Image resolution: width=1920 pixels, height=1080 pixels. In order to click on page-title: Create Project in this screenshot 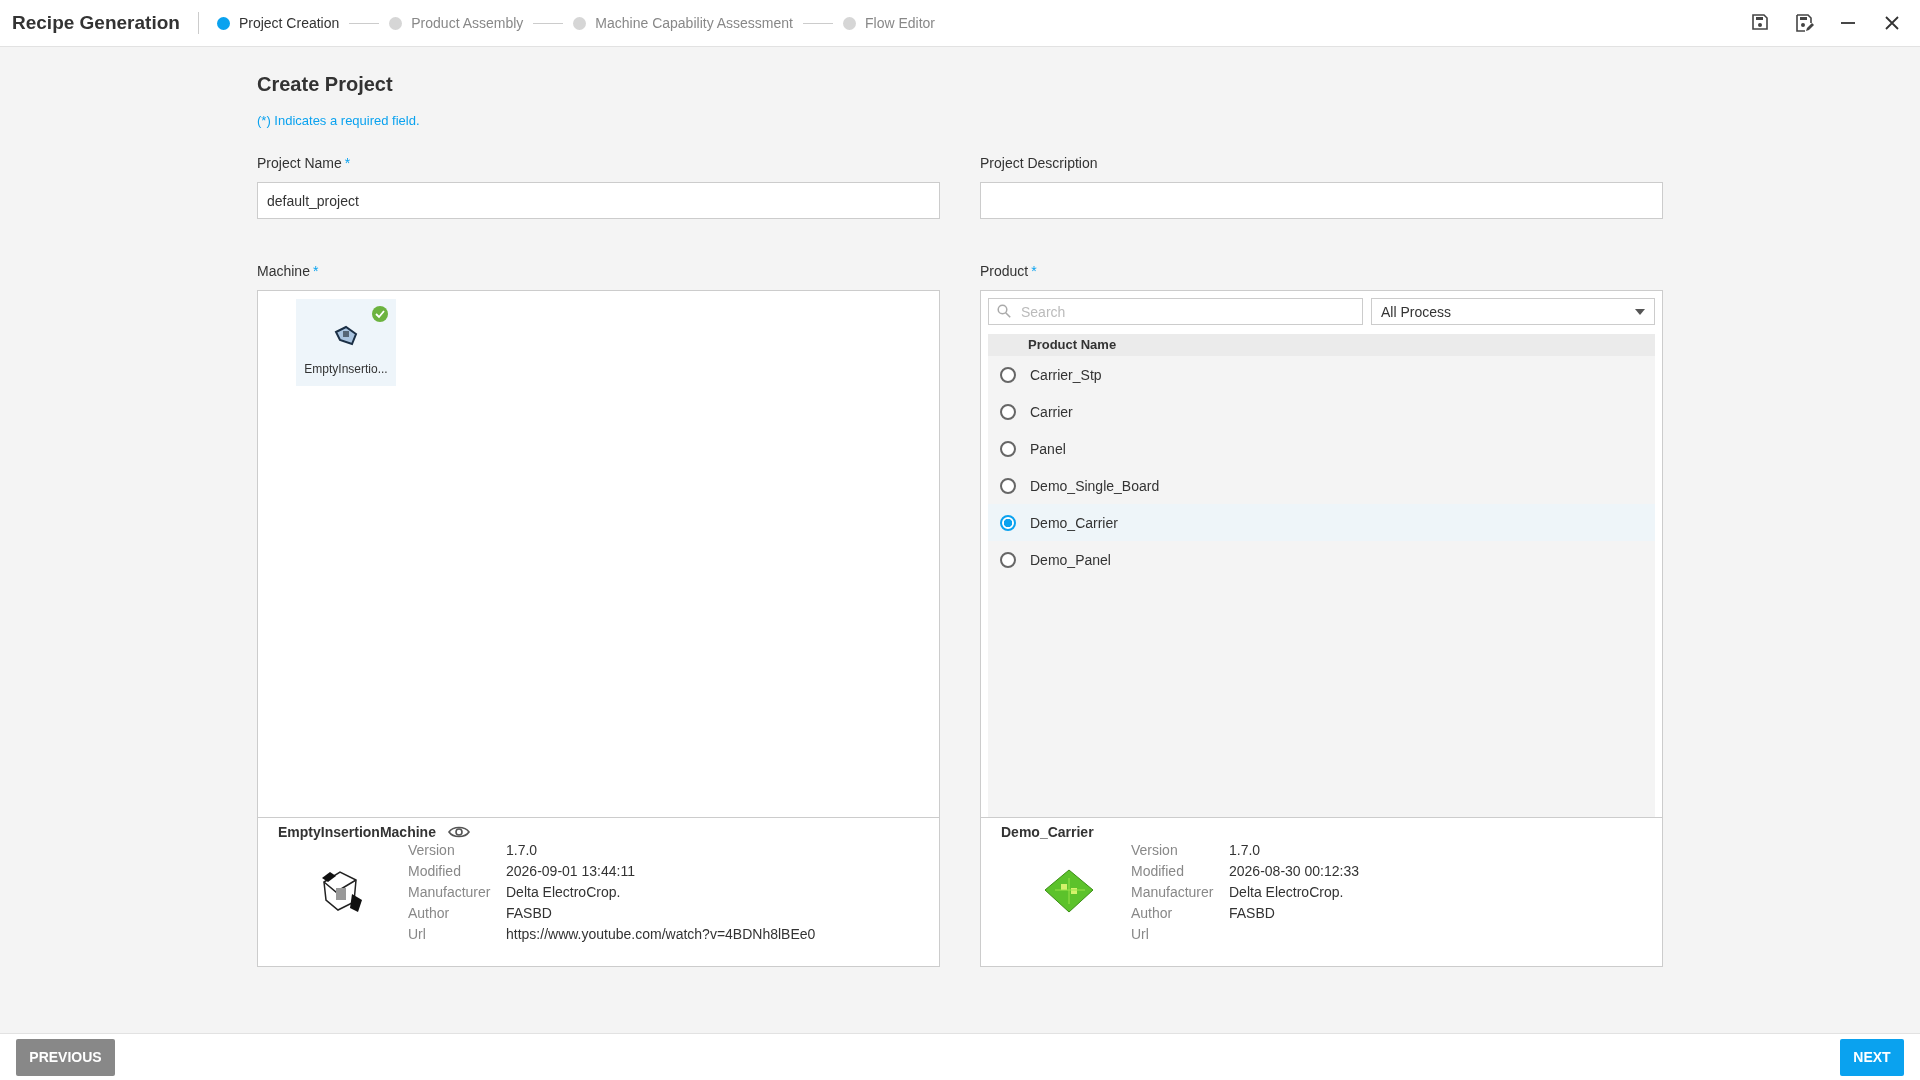, I will do `click(325, 84)`.